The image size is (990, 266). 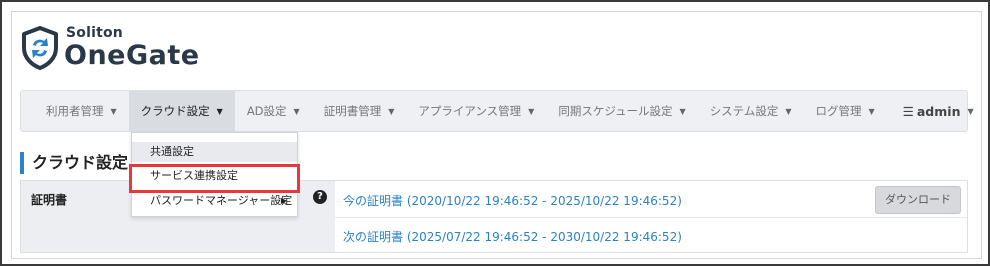 I want to click on onegate-shield-icon, so click(x=40, y=48).